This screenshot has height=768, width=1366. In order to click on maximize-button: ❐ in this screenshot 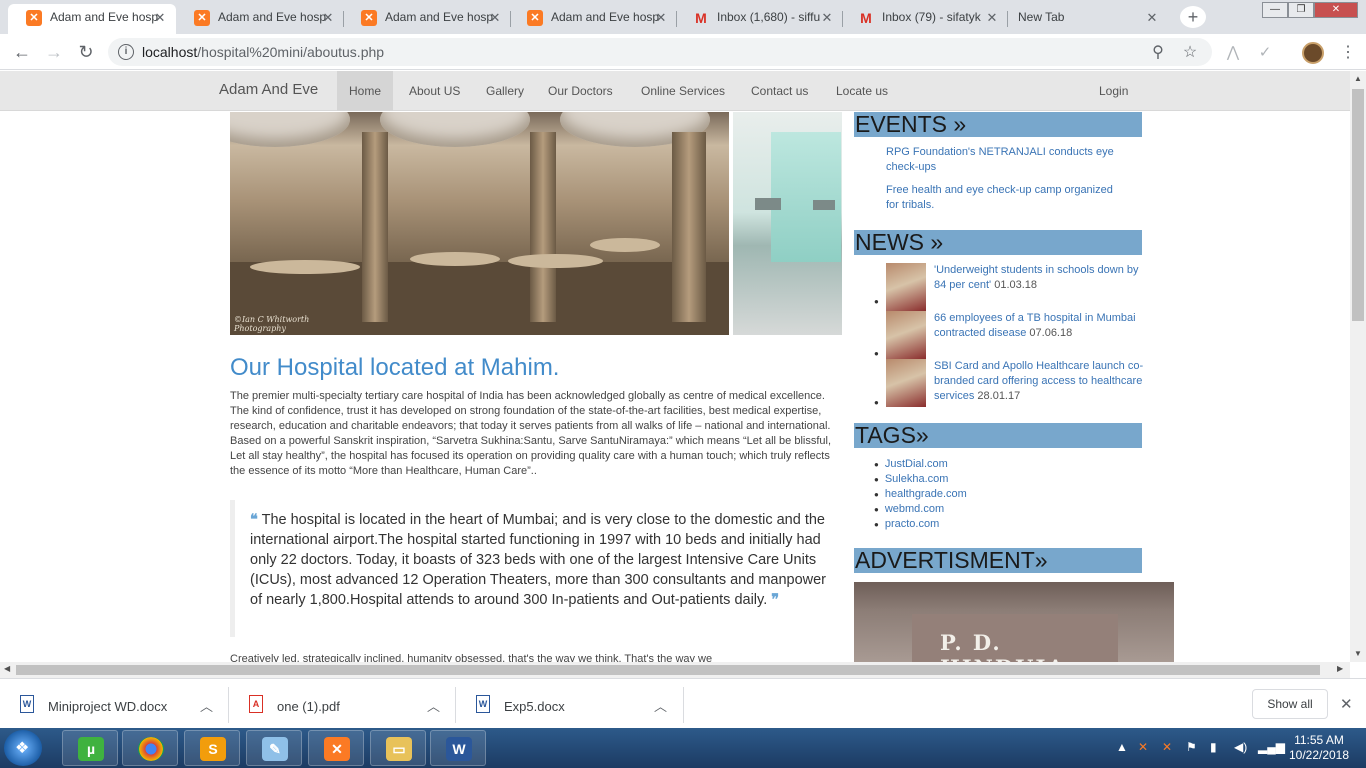, I will do `click(1301, 10)`.